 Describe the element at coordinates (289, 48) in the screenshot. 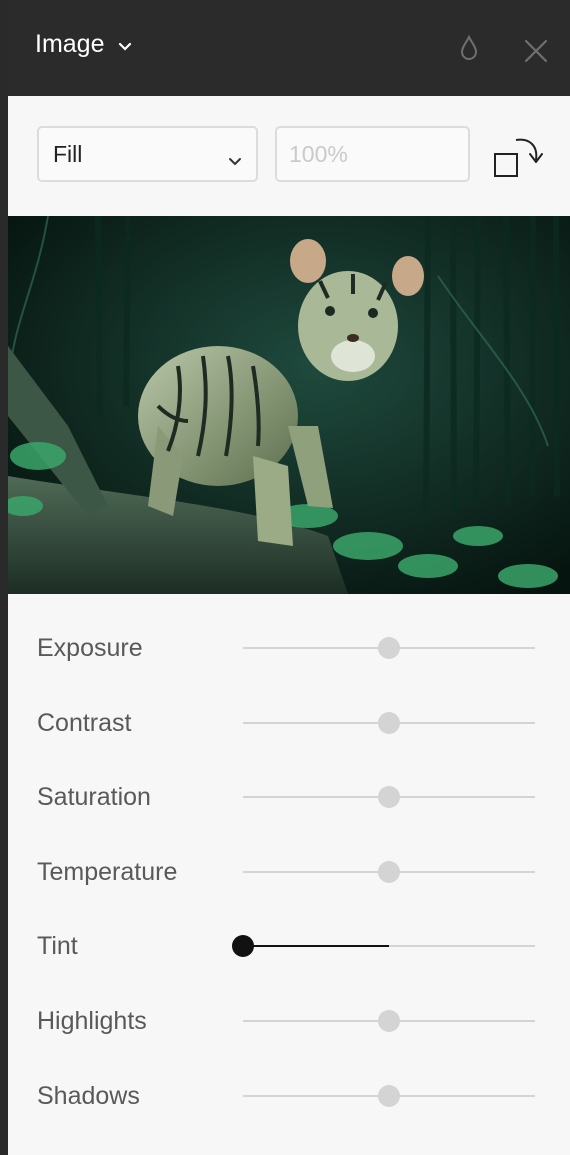

I see `panel-header: Image` at that location.